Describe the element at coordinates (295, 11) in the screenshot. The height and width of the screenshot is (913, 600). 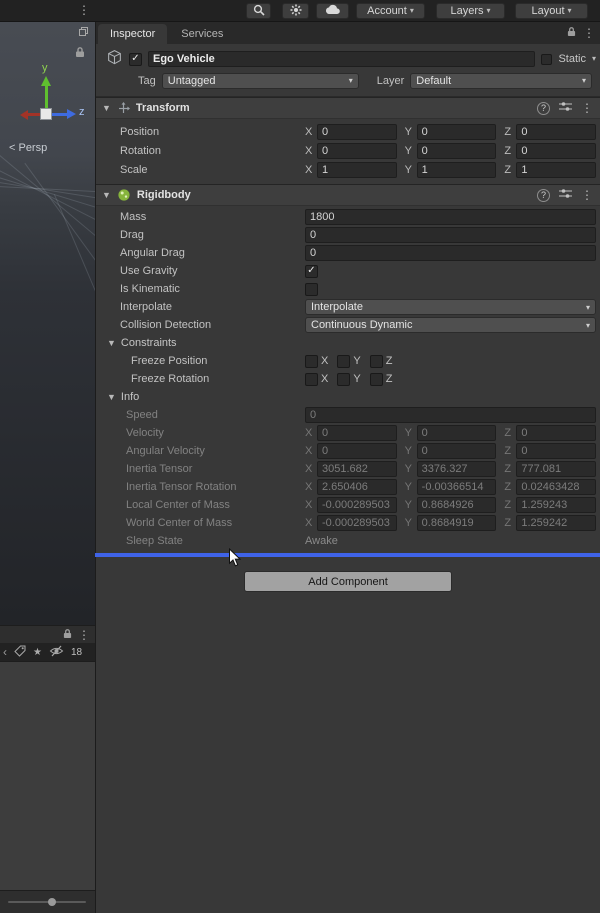
I see `settings-button` at that location.